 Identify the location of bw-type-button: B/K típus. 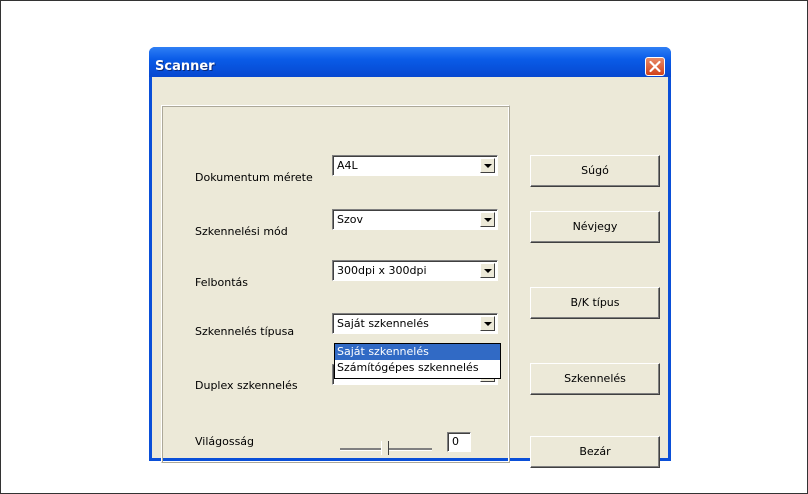
(595, 303).